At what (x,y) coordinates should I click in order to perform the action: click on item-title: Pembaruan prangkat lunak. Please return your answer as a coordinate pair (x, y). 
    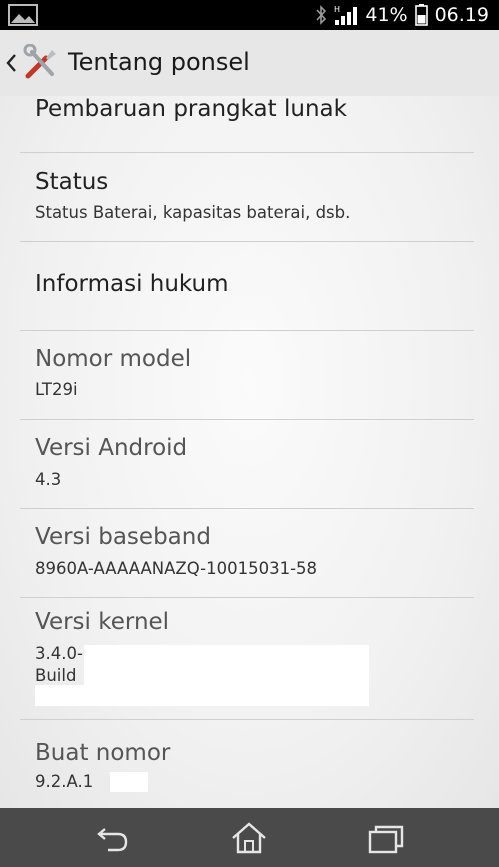
    Looking at the image, I should click on (191, 109).